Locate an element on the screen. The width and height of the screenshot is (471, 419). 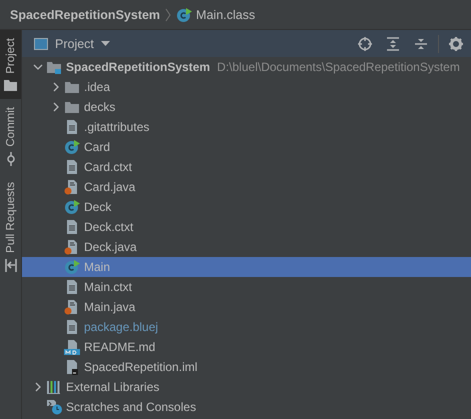
pull-request-icon is located at coordinates (10, 265).